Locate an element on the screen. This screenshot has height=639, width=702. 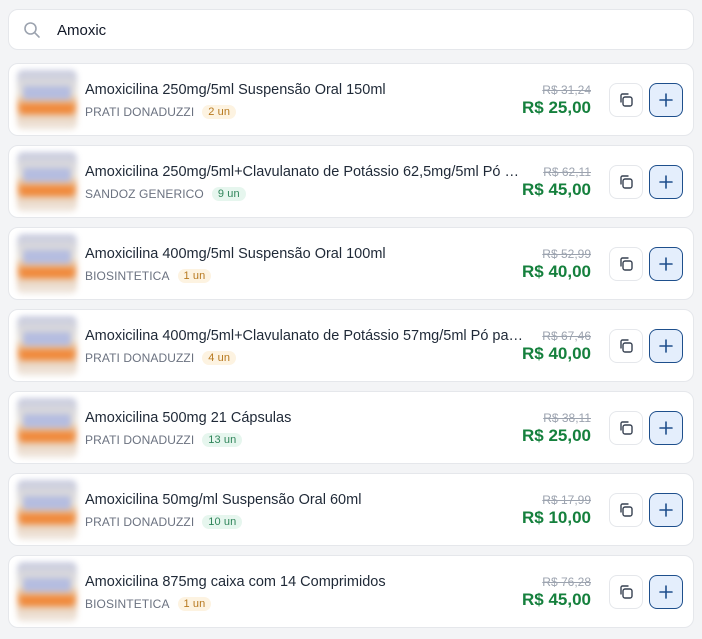
product-lab-row: PRATI DONADUZZI 13 un is located at coordinates (164, 440).